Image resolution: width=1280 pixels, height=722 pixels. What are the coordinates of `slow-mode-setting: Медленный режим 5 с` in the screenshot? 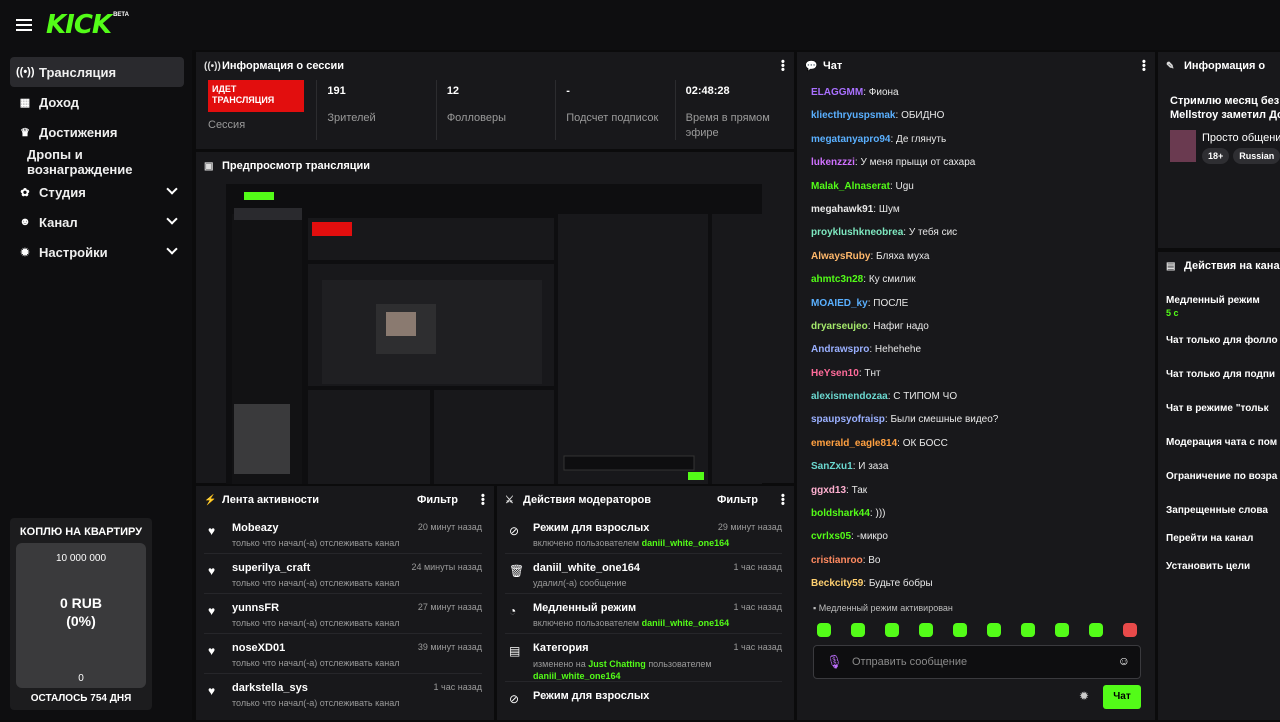 It's located at (1223, 314).